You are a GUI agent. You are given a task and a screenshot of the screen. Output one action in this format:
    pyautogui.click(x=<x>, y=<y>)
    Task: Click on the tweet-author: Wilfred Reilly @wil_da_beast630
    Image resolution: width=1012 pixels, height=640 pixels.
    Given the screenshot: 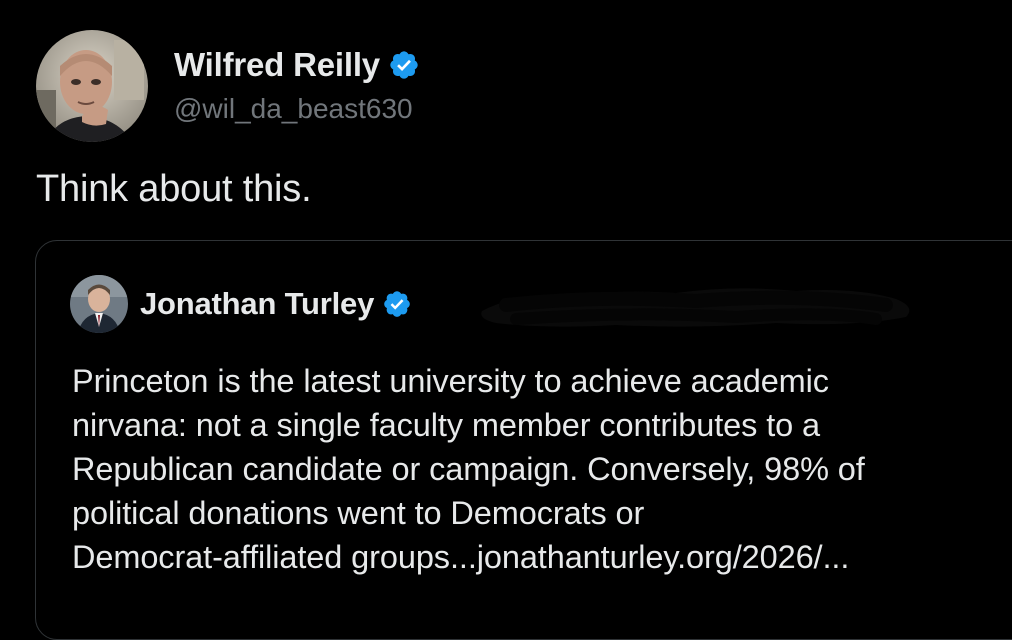 What is the action you would take?
    pyautogui.click(x=228, y=86)
    